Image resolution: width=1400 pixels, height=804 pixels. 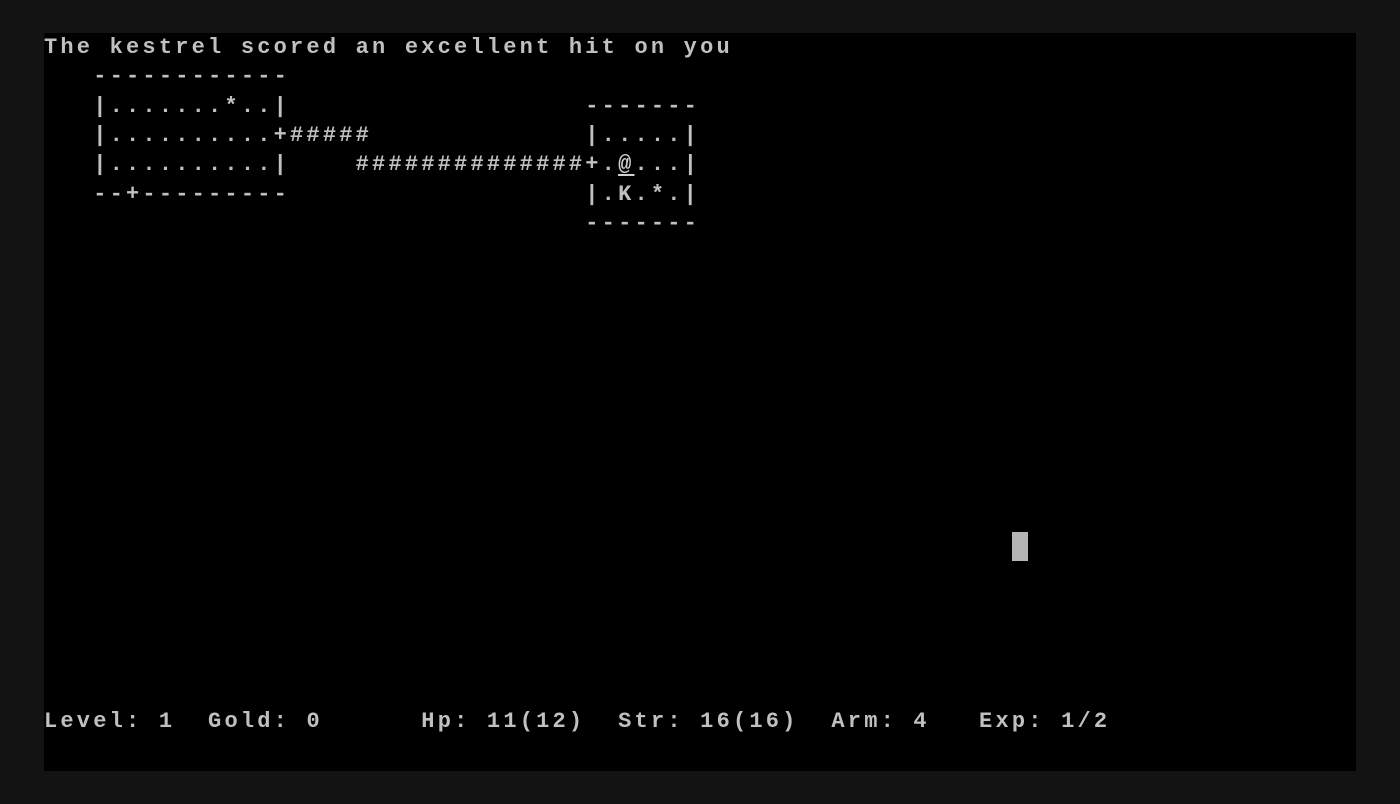 What do you see at coordinates (864, 721) in the screenshot?
I see `arm-label: Arm:` at bounding box center [864, 721].